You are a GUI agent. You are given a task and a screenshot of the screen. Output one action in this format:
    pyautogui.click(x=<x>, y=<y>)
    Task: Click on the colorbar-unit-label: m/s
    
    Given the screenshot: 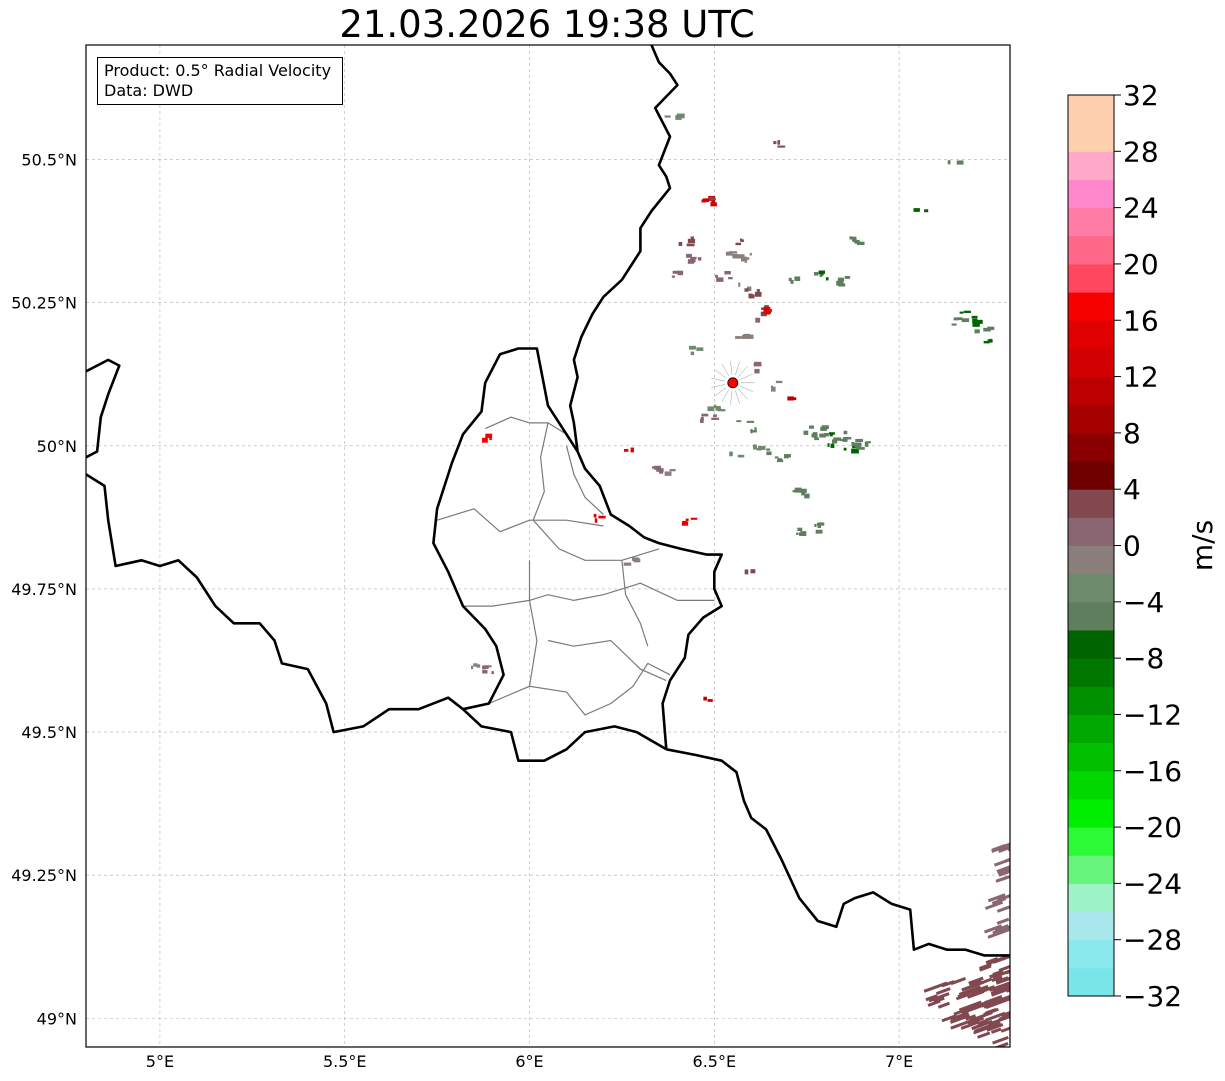 What is the action you would take?
    pyautogui.click(x=1202, y=545)
    